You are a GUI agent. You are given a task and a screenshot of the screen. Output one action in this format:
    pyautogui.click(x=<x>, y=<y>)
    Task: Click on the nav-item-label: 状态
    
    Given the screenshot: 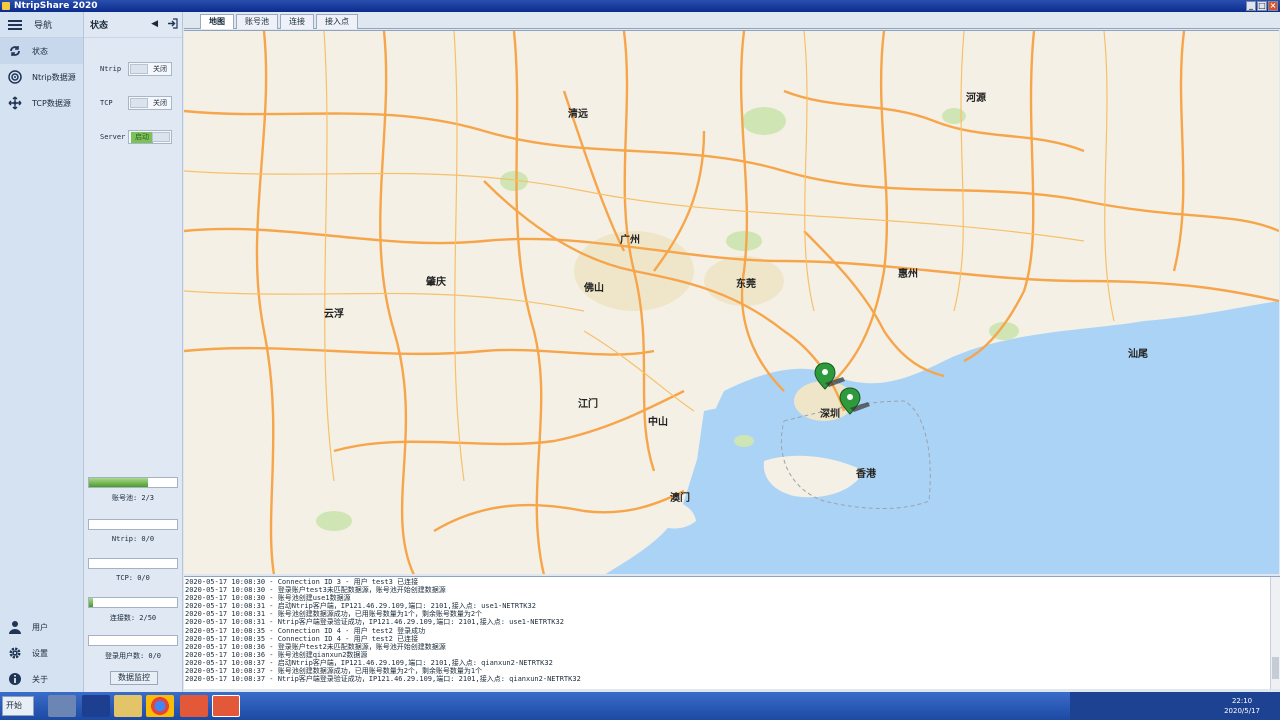 What is the action you would take?
    pyautogui.click(x=40, y=51)
    